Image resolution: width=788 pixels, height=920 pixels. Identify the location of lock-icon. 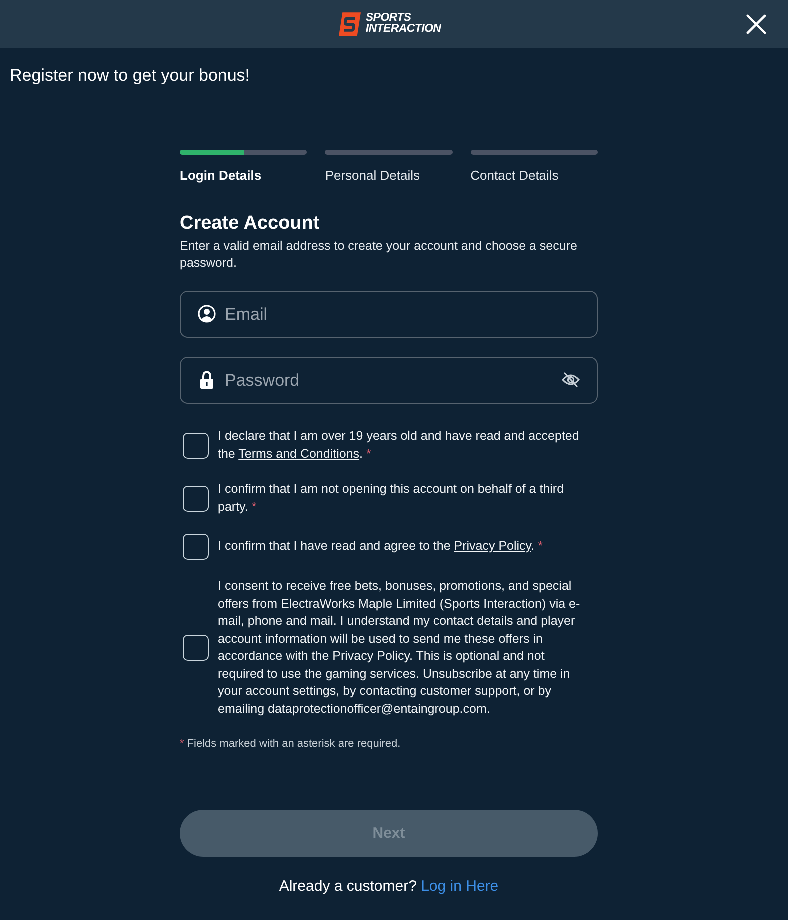
(207, 380).